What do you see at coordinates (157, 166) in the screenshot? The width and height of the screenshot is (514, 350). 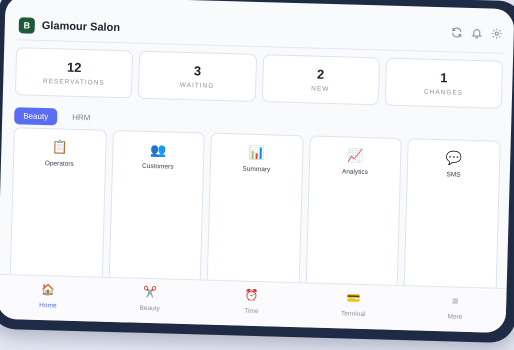 I see `tile-label: Customers` at bounding box center [157, 166].